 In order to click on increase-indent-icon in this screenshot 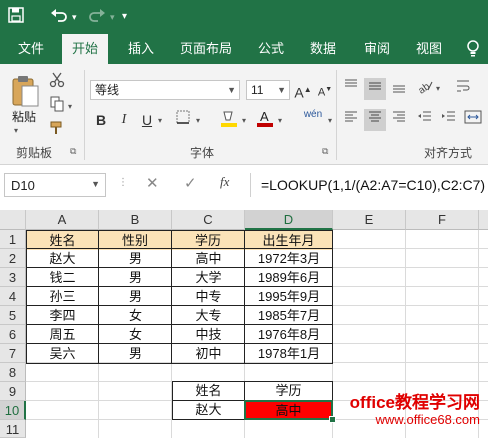, I will do `click(449, 120)`.